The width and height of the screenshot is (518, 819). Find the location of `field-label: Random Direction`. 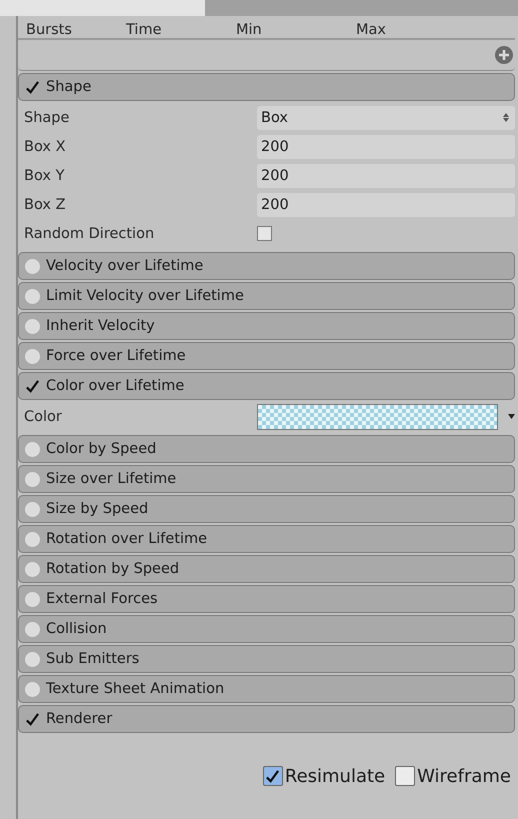

field-label: Random Direction is located at coordinates (90, 234).